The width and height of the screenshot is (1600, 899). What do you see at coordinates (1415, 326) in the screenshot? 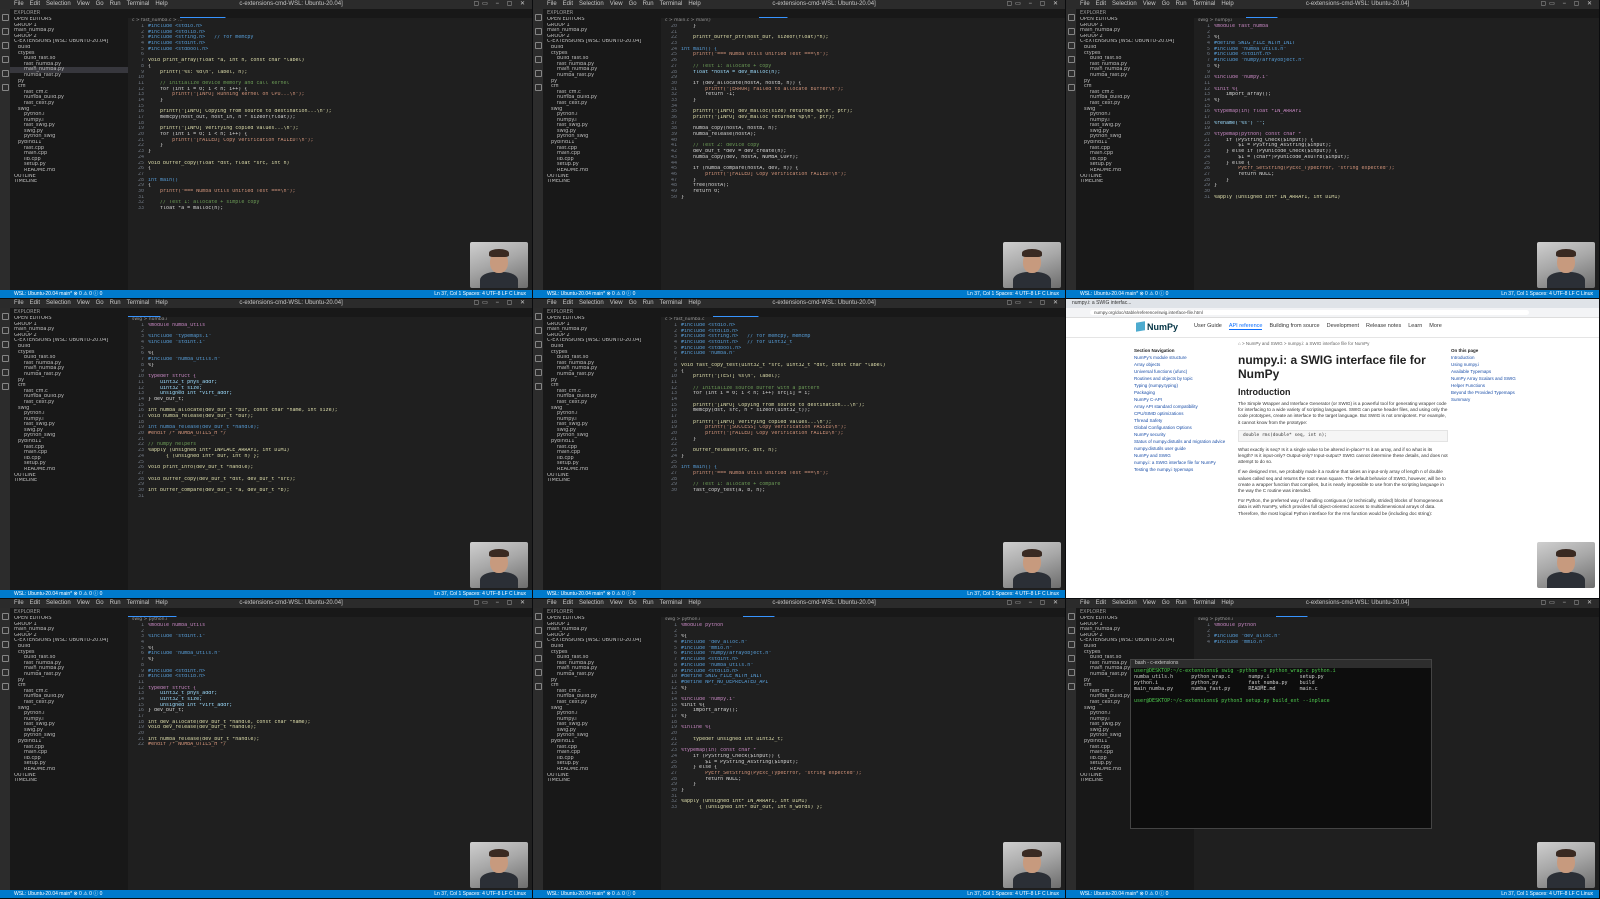
I see `nav-link: Learn` at bounding box center [1415, 326].